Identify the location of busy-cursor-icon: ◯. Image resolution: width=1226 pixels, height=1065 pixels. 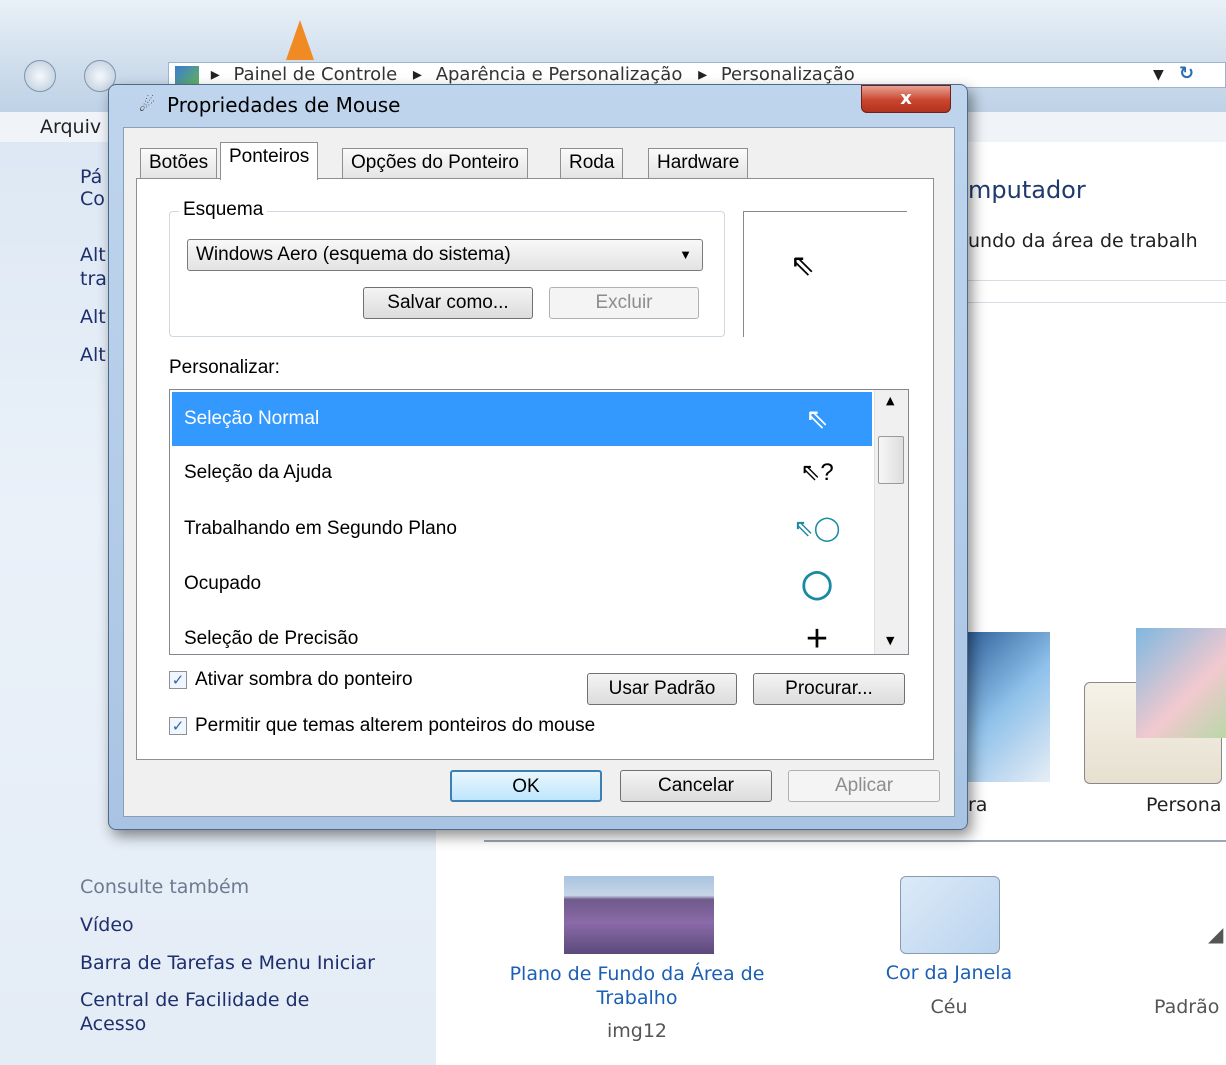
(817, 583).